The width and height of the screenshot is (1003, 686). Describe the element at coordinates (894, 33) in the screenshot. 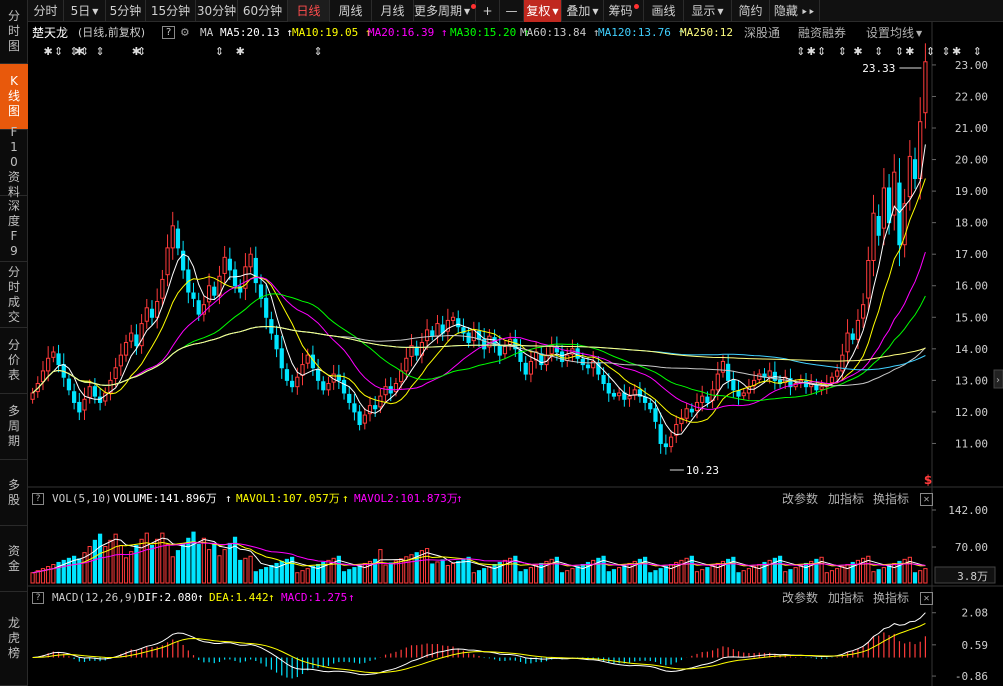

I see `ma-settings-button: 设置均线 ▼` at that location.